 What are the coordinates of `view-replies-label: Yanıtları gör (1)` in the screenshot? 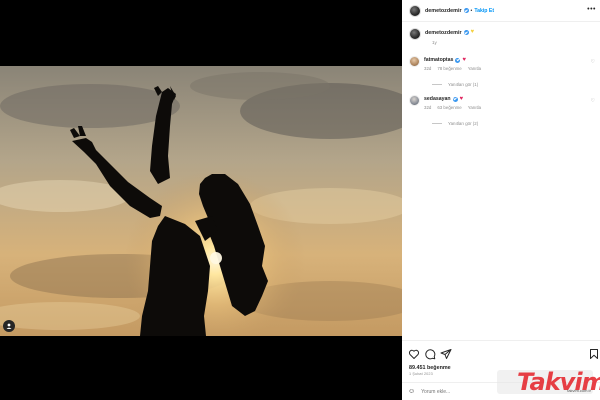 It's located at (463, 84).